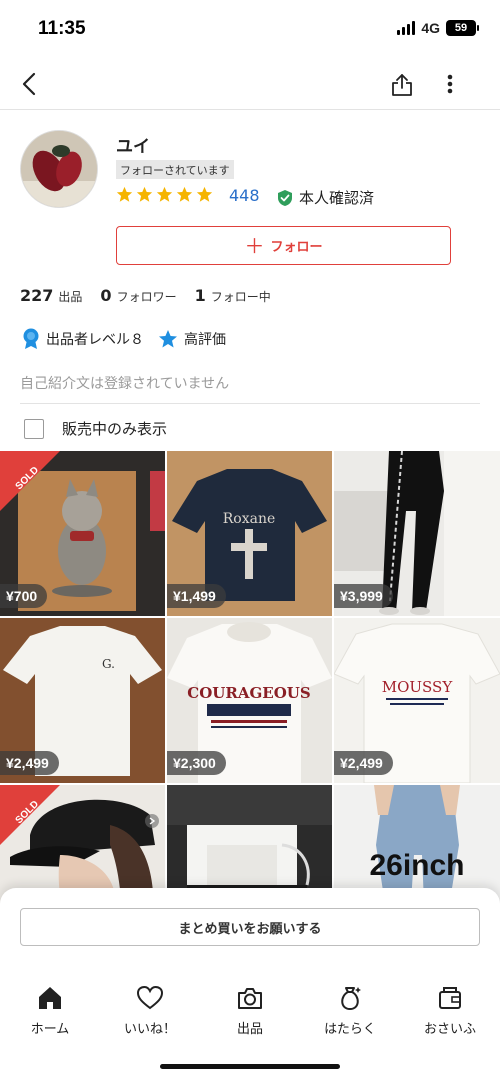 The height and width of the screenshot is (1080, 500). Describe the element at coordinates (250, 998) in the screenshot. I see `camera-icon` at that location.